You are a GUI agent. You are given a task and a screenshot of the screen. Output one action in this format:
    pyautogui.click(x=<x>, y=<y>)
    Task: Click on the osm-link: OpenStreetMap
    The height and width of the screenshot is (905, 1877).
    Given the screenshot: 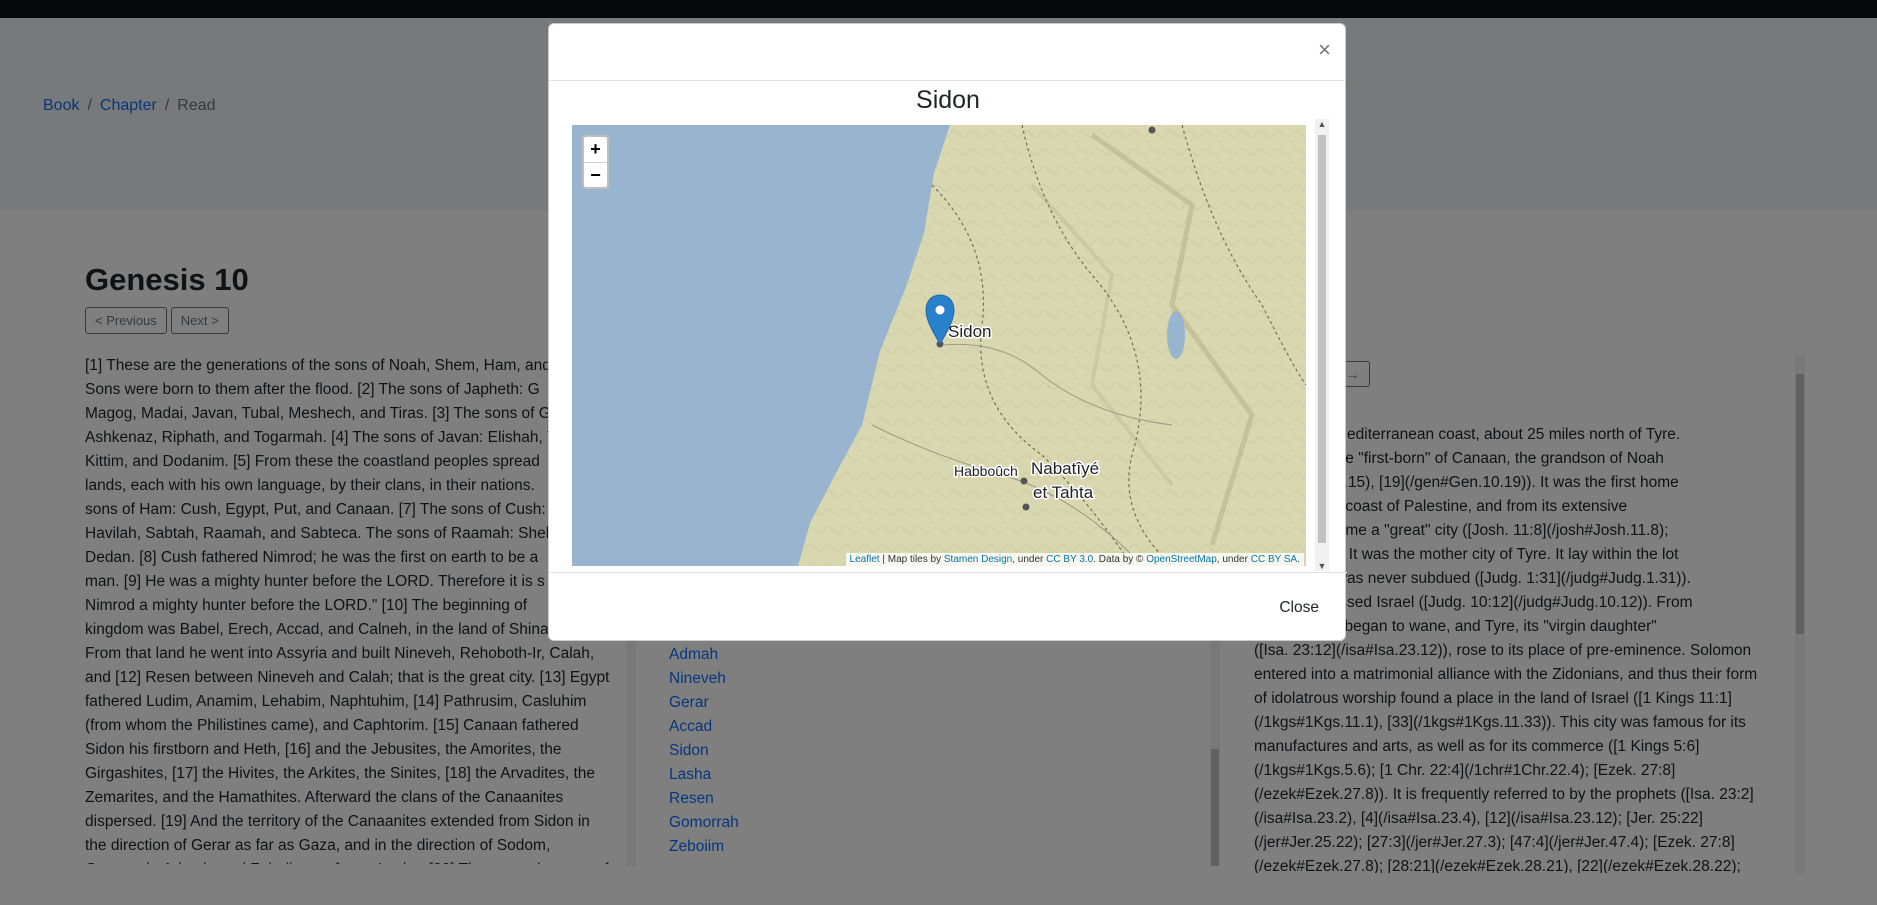 What is the action you would take?
    pyautogui.click(x=1181, y=559)
    